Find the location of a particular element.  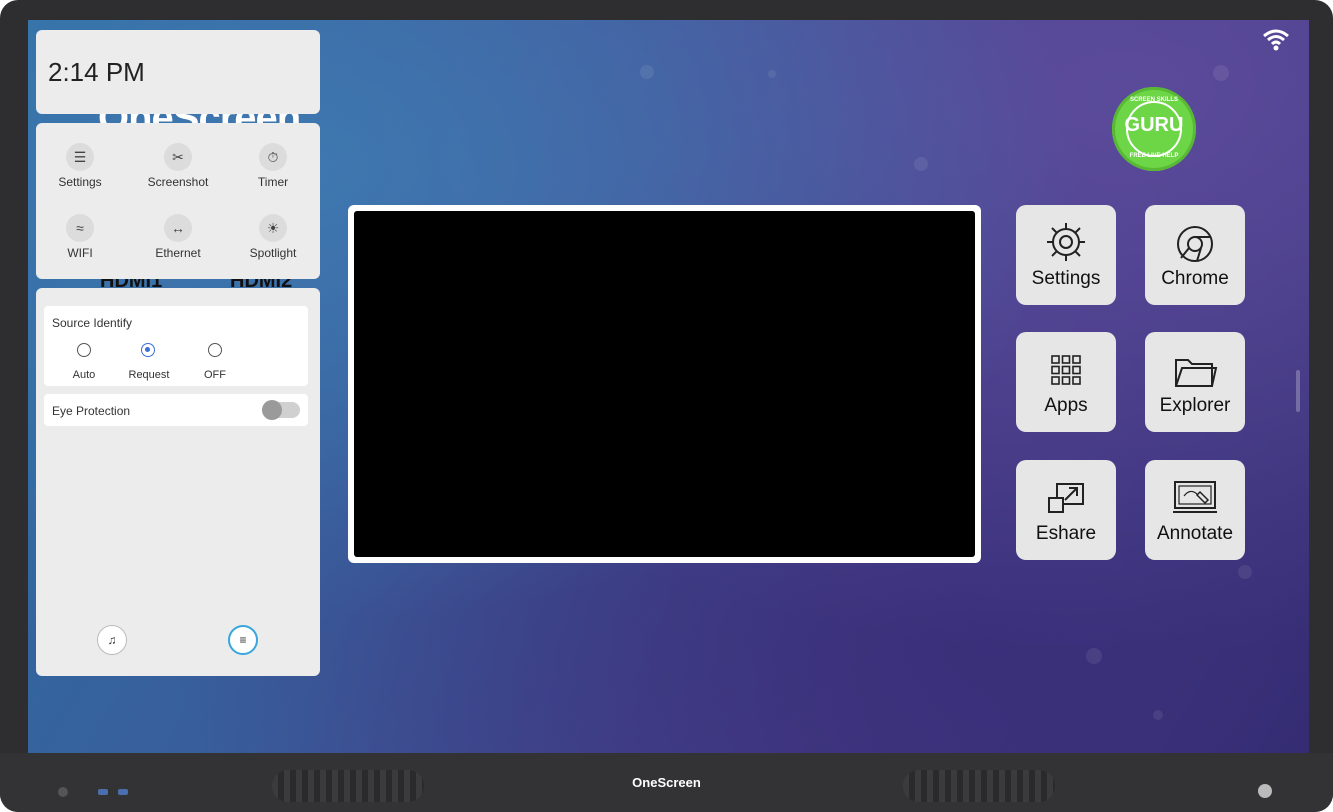

tool-label: WIFI is located at coordinates (80, 253).